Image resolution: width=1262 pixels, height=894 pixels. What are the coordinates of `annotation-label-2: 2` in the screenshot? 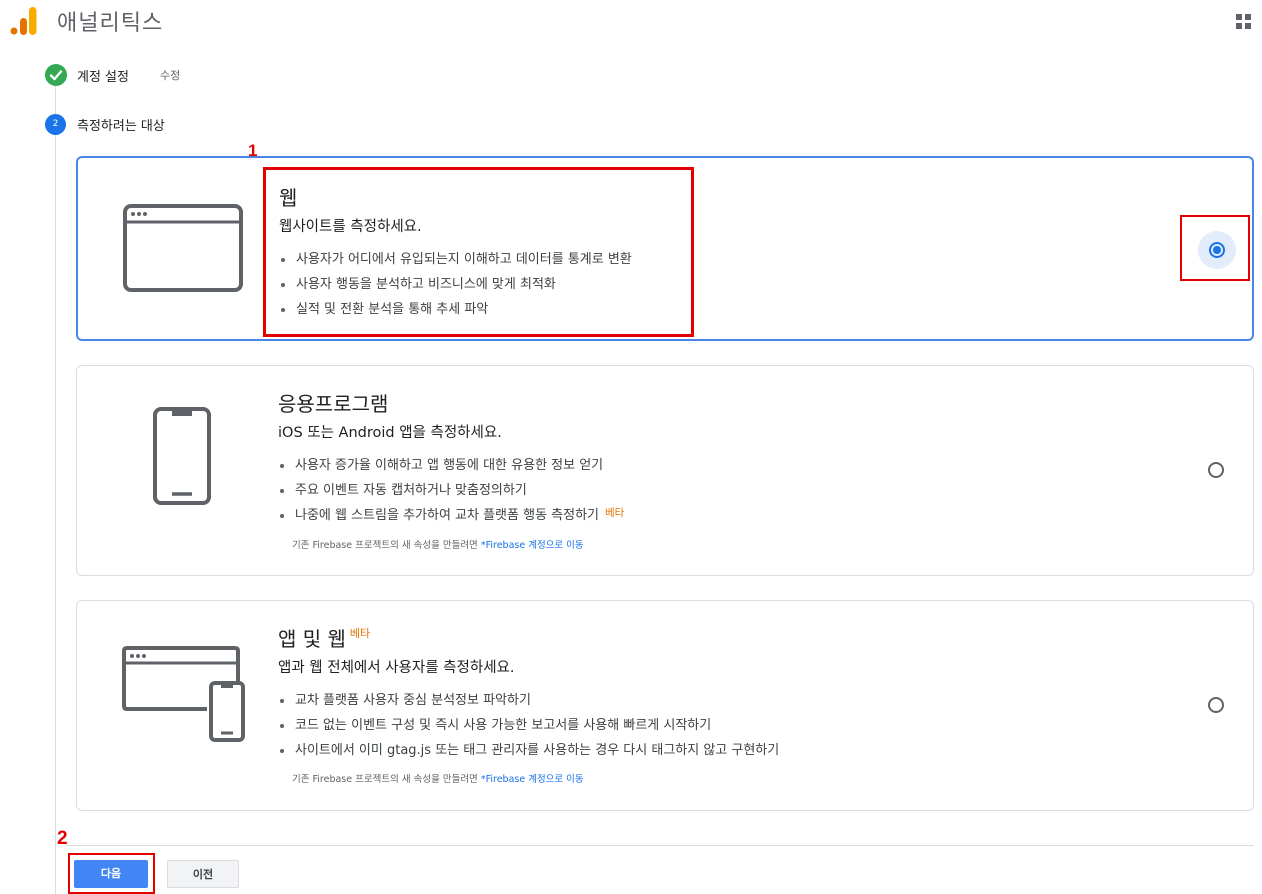 It's located at (62, 838).